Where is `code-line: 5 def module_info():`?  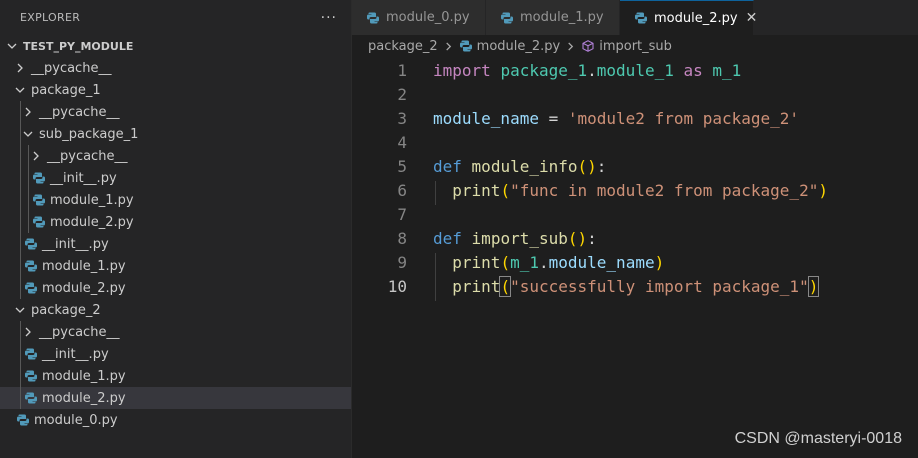 code-line: 5 def module_info(): is located at coordinates (635, 166).